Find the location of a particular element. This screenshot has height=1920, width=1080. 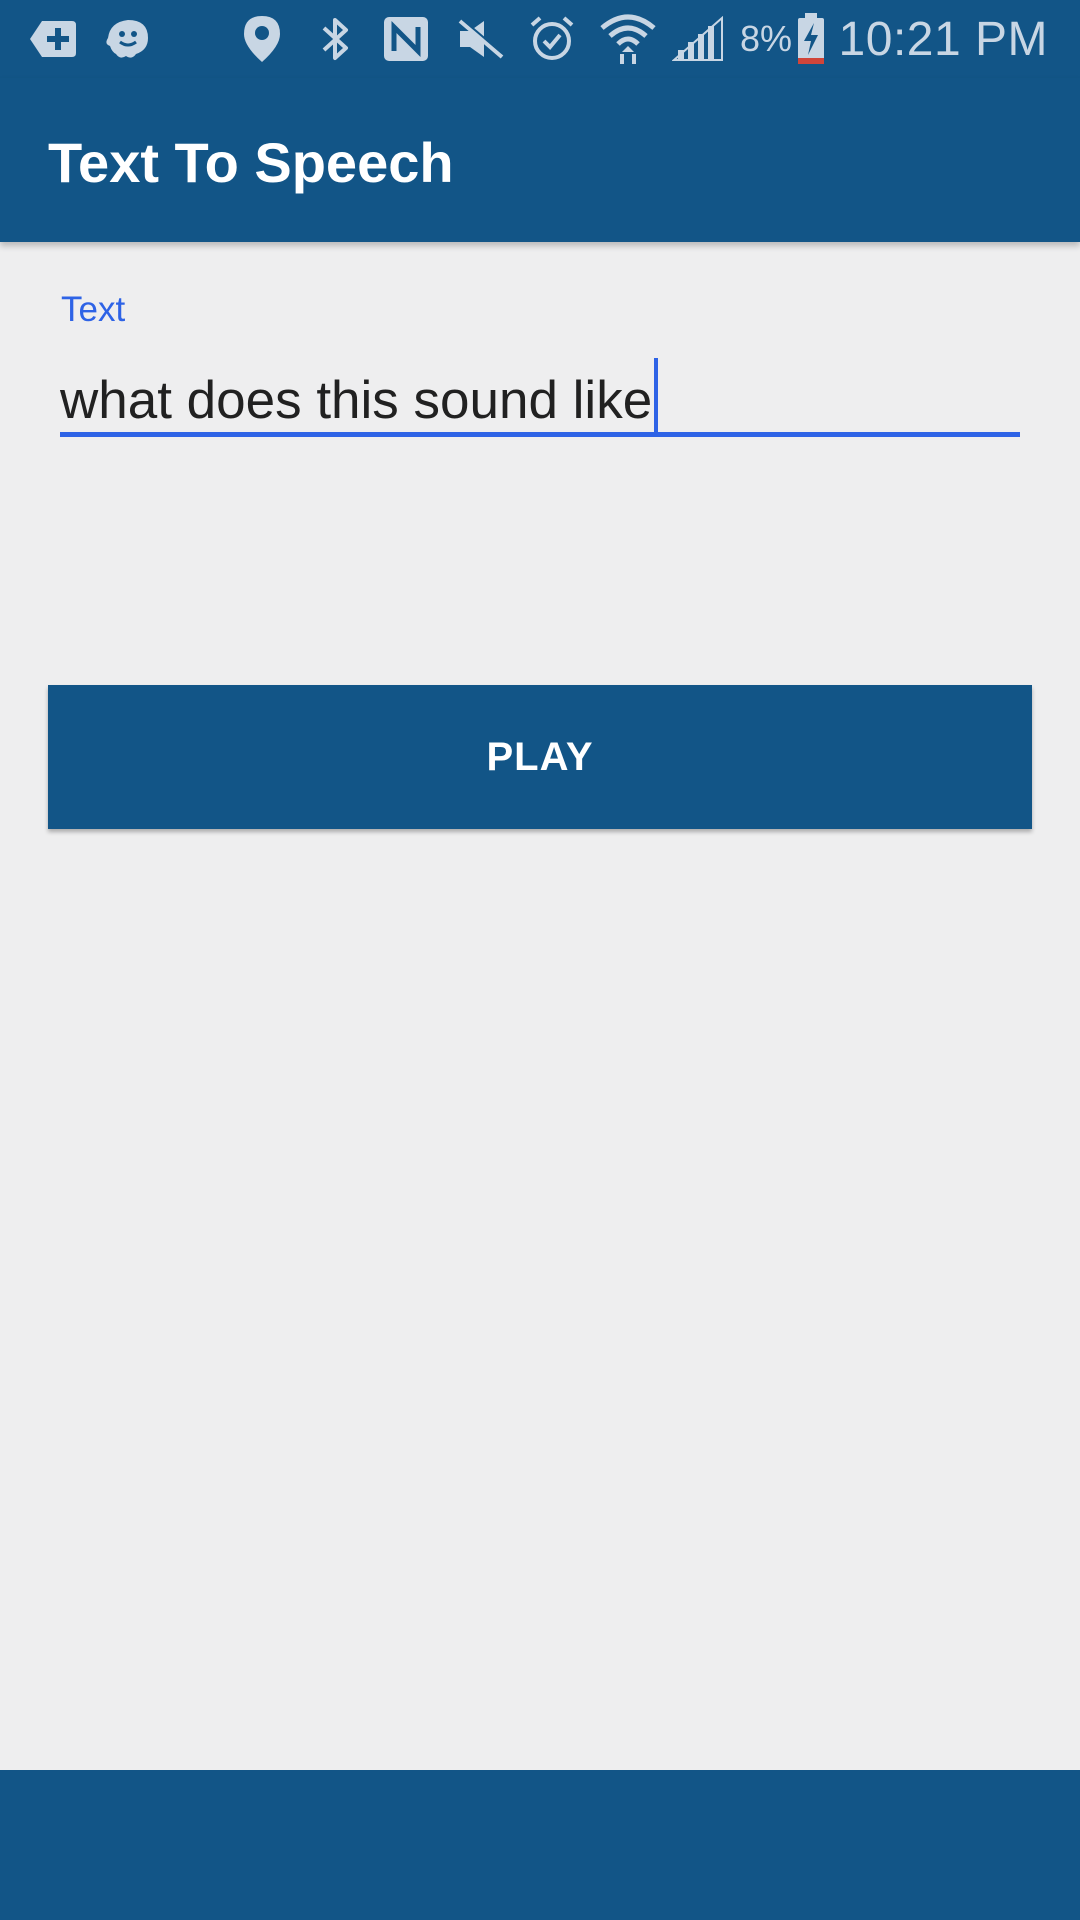

text-input: what does this sound like is located at coordinates (359, 395).